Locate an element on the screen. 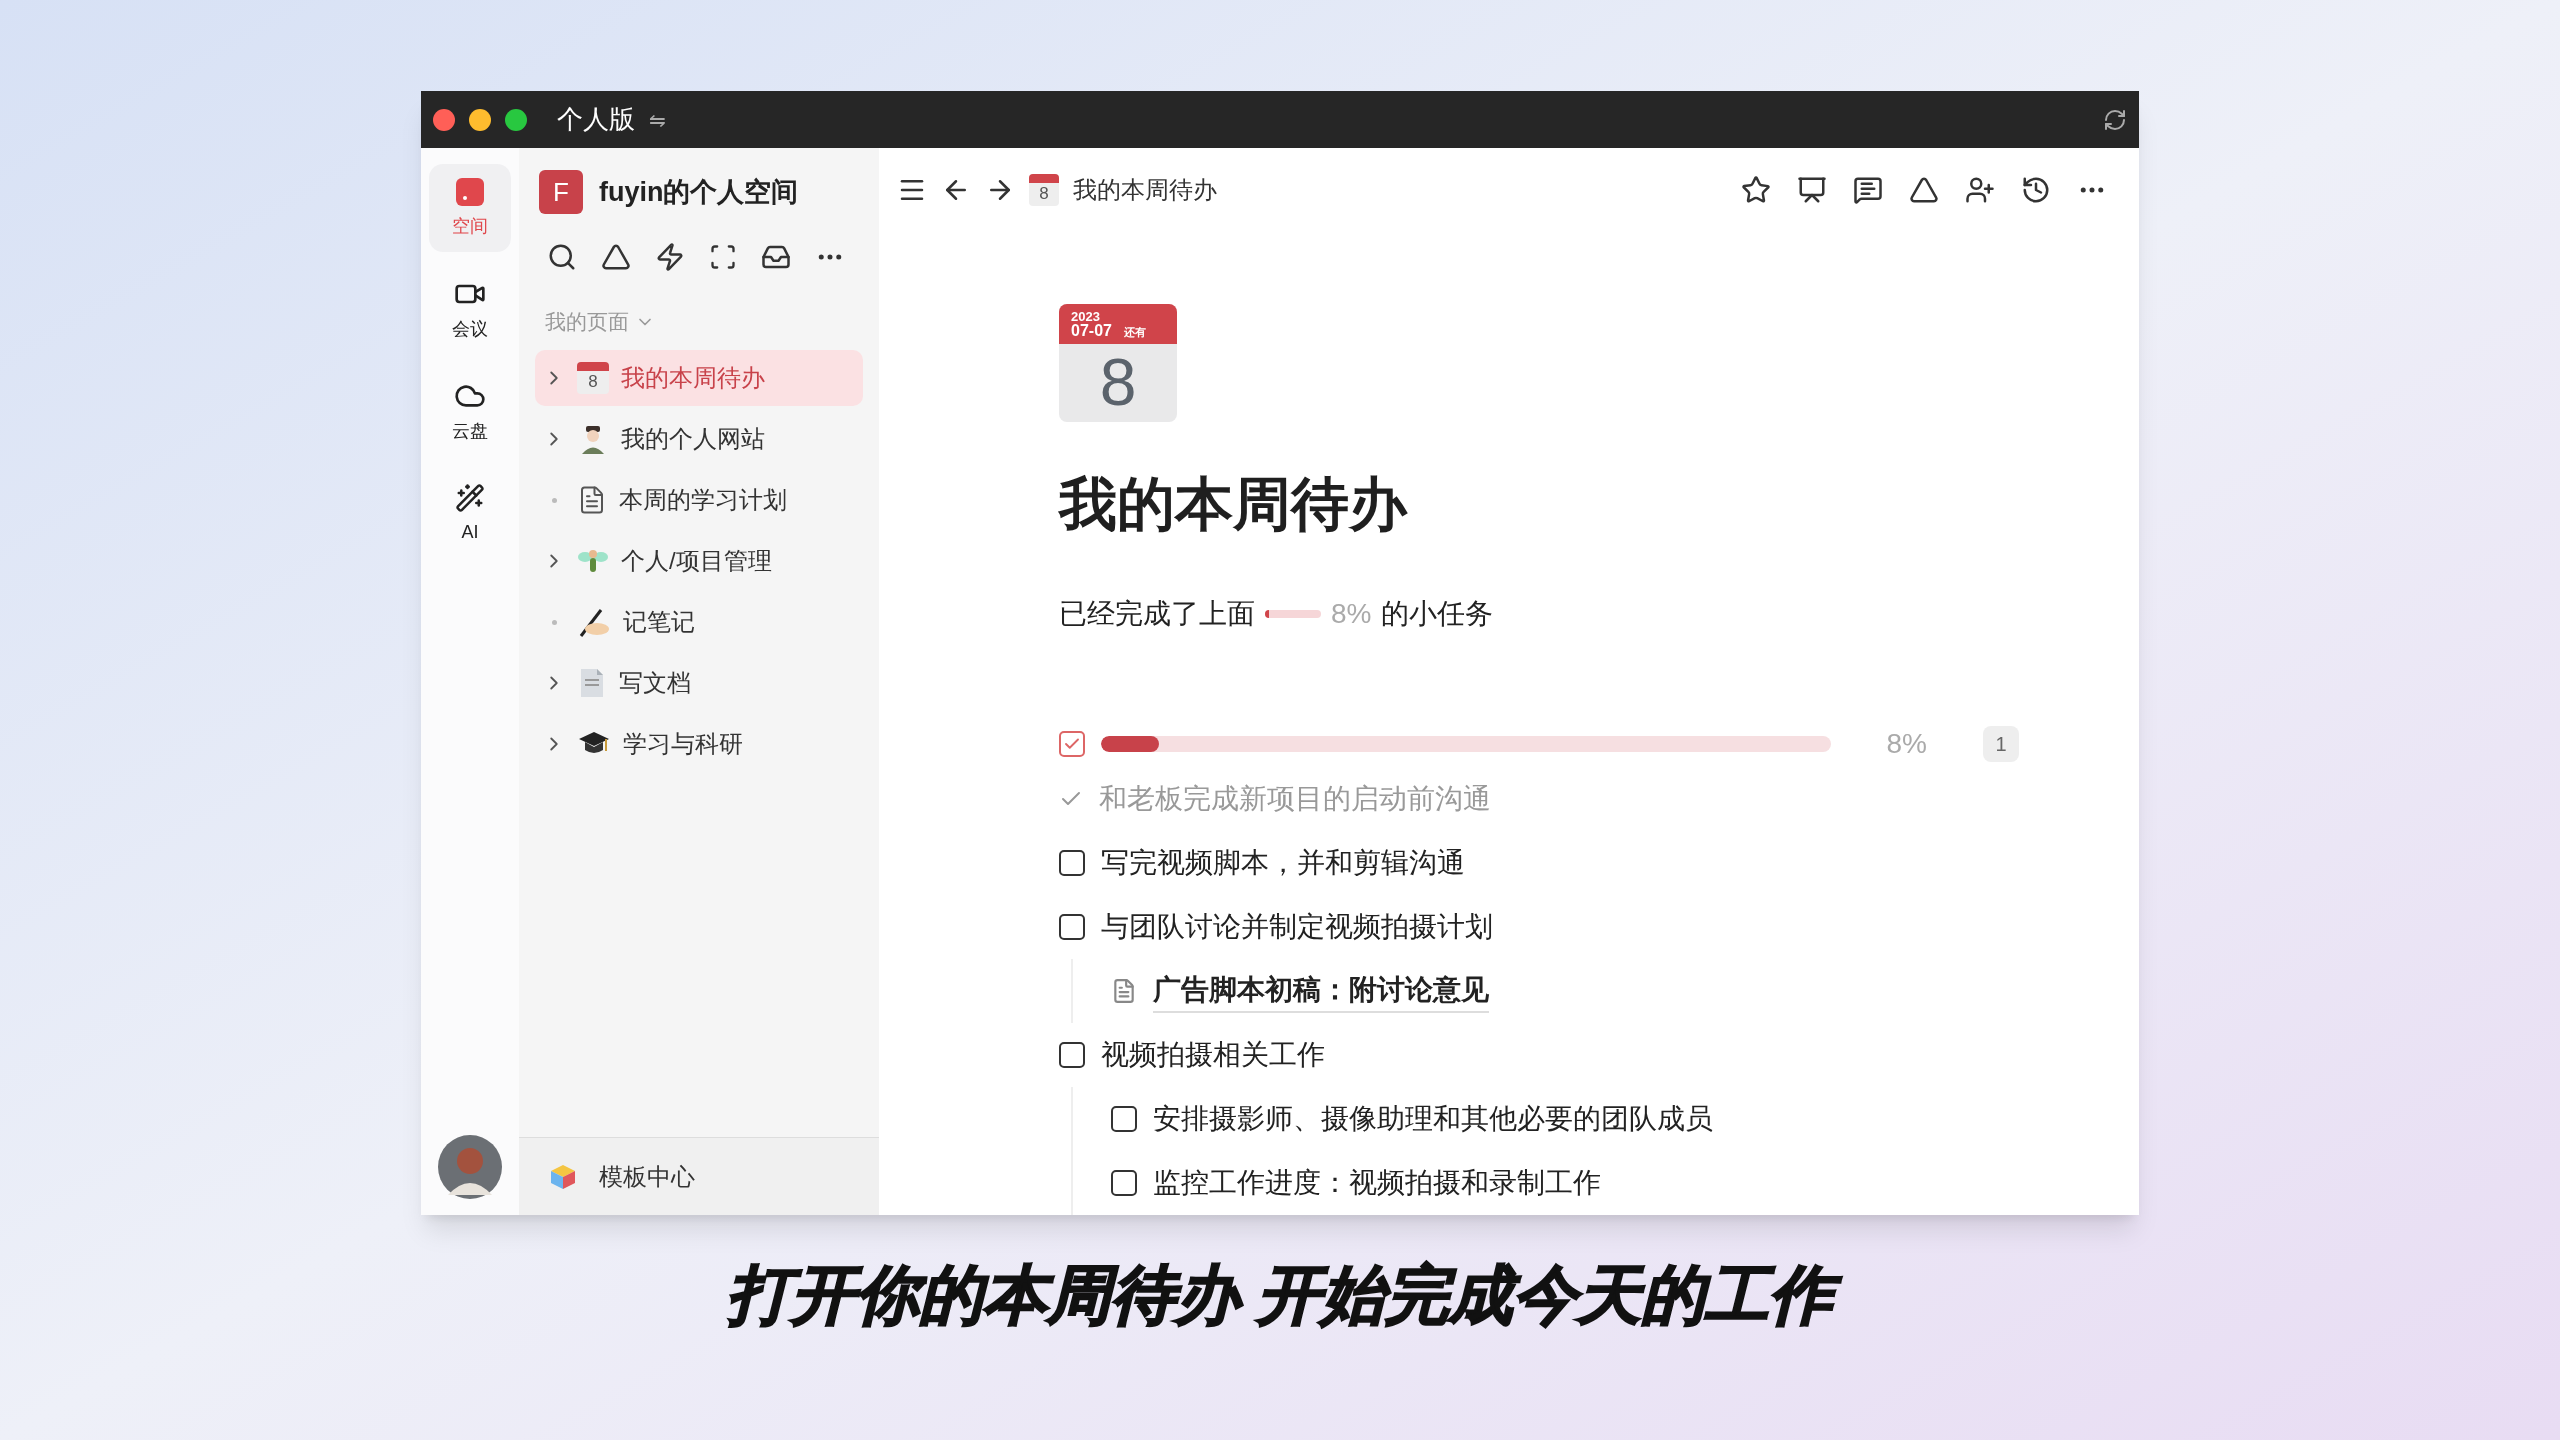  breadcrumb-title: 我的本周待办 is located at coordinates (1145, 189).